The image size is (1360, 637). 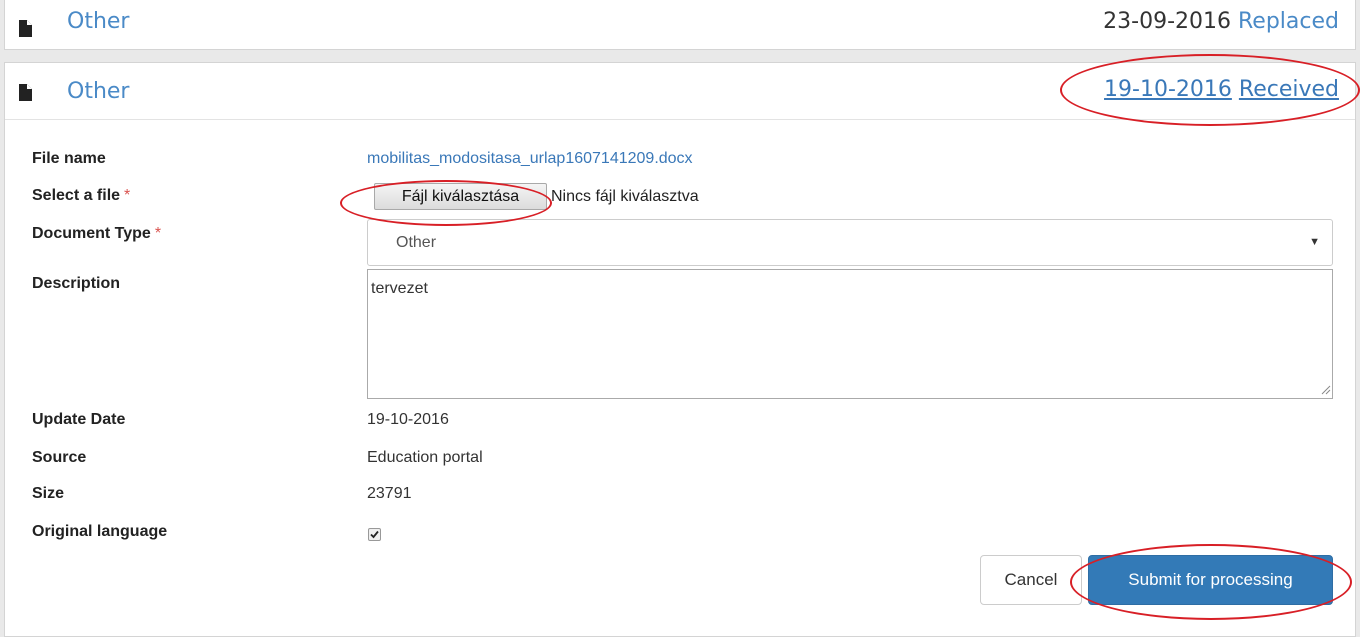 I want to click on size-value: 23791, so click(x=389, y=493).